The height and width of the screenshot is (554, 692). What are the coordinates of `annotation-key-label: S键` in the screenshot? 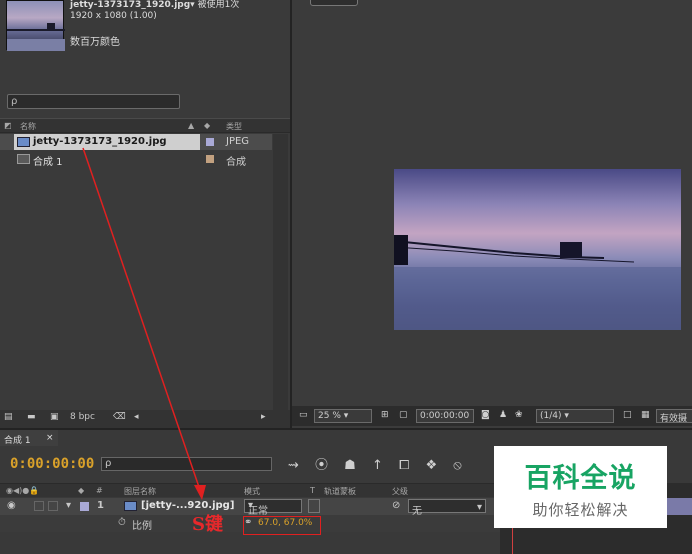 It's located at (207, 524).